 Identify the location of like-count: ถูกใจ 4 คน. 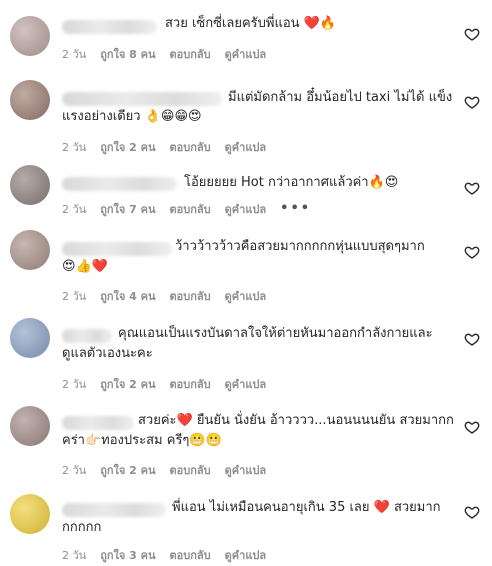
(127, 296).